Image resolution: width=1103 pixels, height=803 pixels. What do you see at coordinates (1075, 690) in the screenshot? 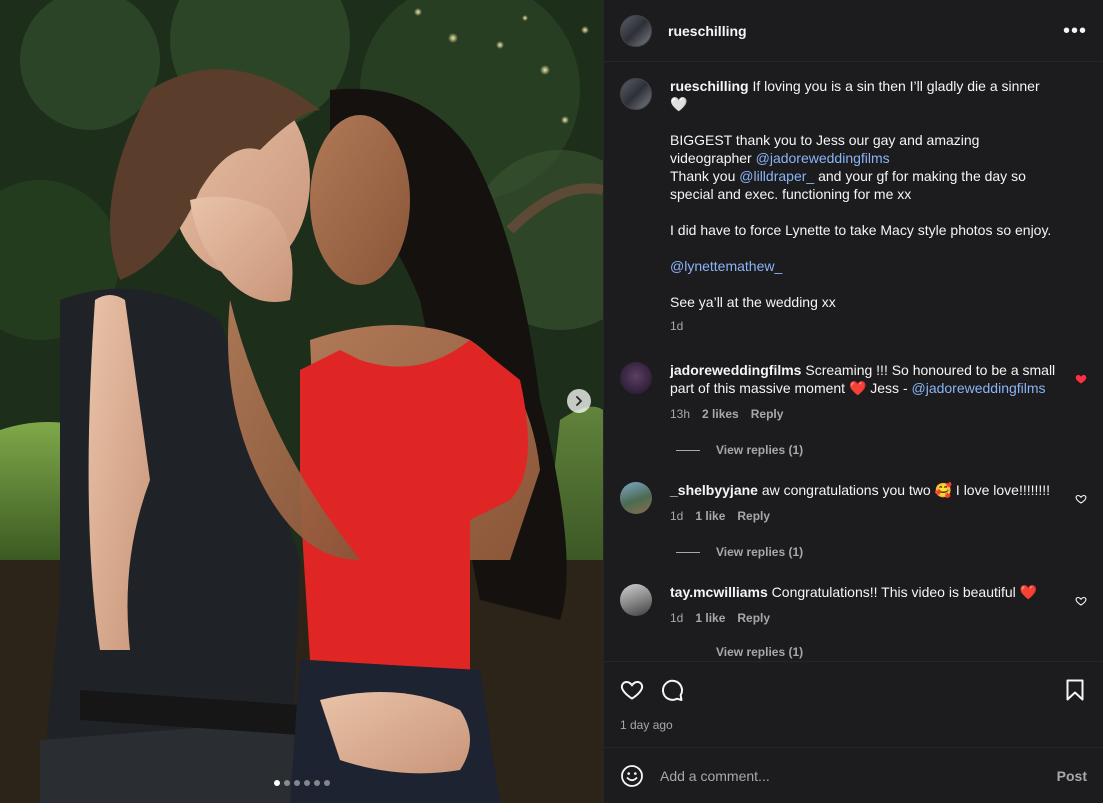
I see `save-bookmark-icon` at bounding box center [1075, 690].